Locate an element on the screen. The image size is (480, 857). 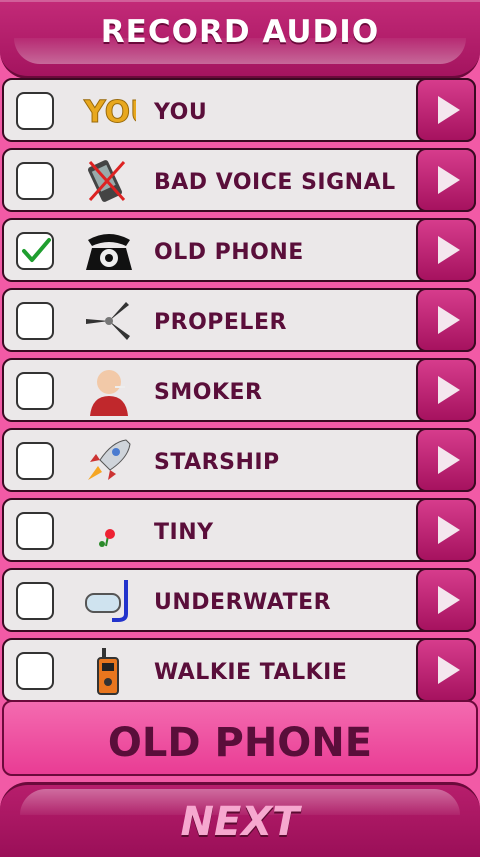
selected-effect-display: OLD PHONE is located at coordinates (240, 738).